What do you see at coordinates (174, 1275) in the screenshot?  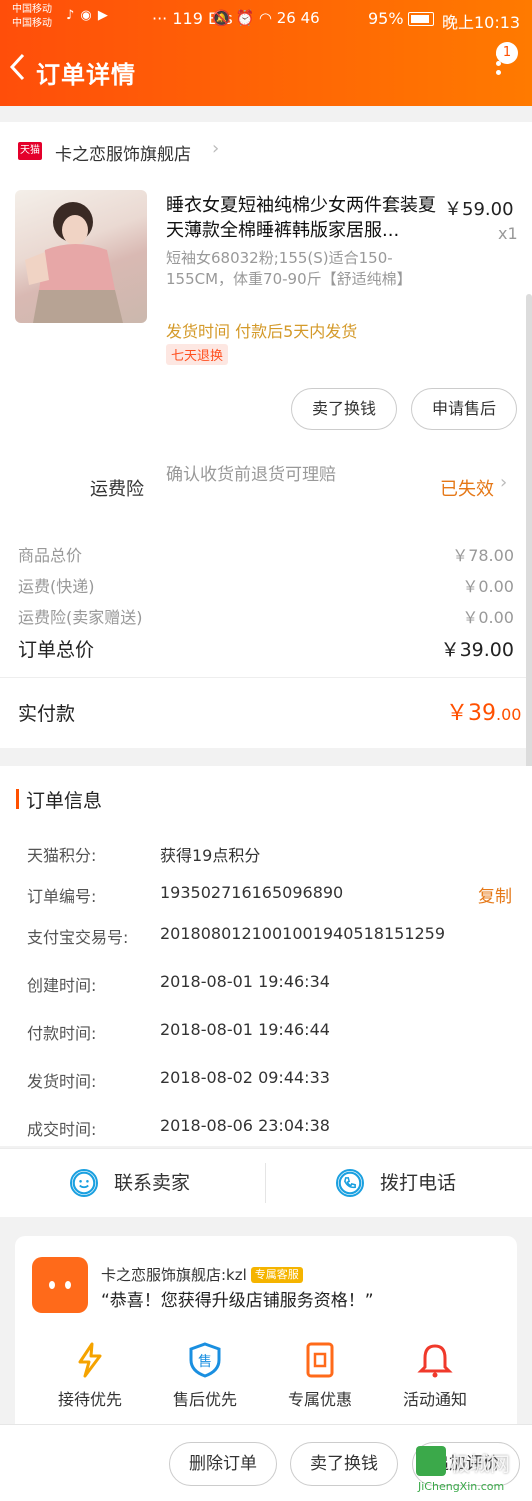 I see `promo-shop-name: 卡之恋服饰旗舰店:kzl` at bounding box center [174, 1275].